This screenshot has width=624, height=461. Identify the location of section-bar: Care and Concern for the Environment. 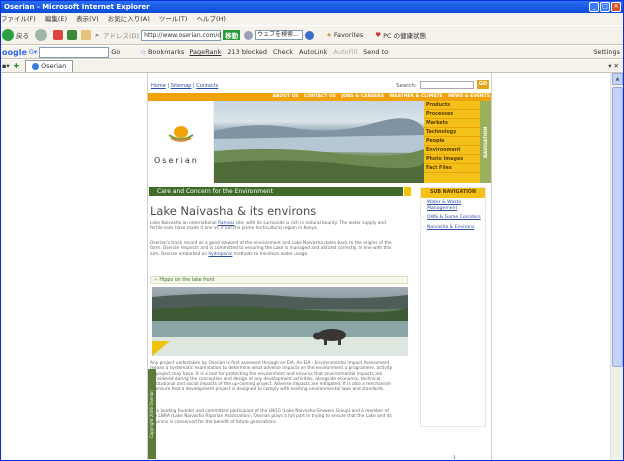
(276, 191).